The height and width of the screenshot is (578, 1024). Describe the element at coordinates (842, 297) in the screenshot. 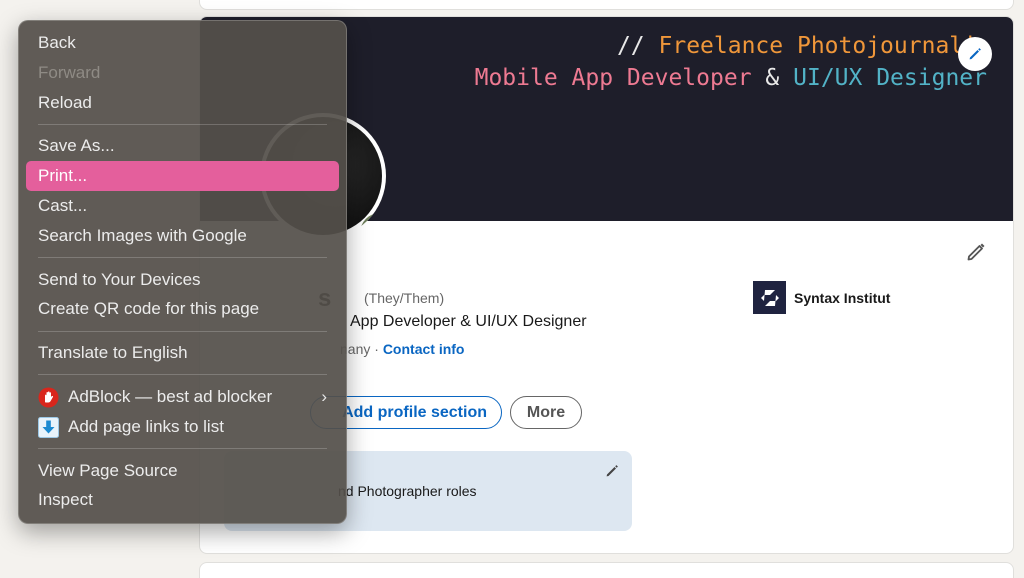

I see `company-name: Syntax Institut` at that location.